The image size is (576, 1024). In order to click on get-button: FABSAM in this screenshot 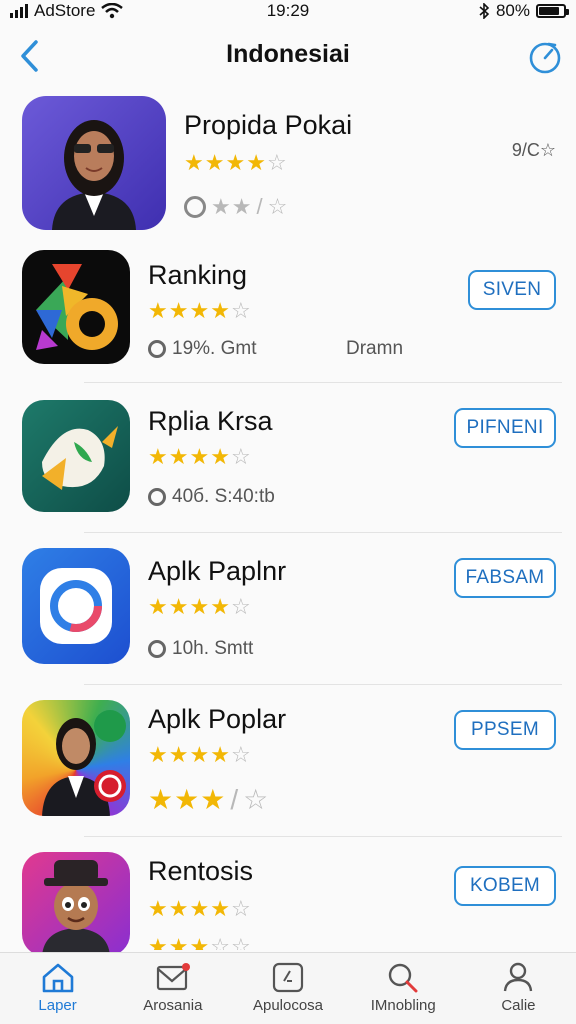, I will do `click(505, 578)`.